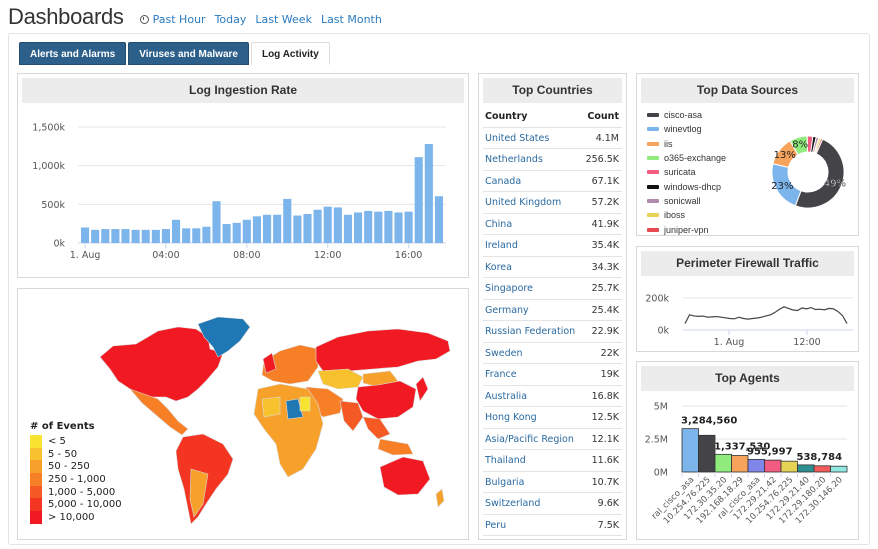 The height and width of the screenshot is (549, 878). What do you see at coordinates (506, 396) in the screenshot?
I see `country-link: Australia` at bounding box center [506, 396].